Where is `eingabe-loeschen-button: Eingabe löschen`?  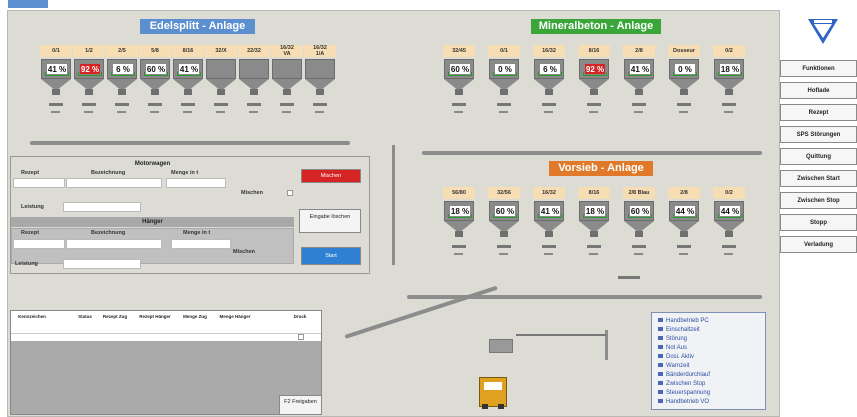
eingabe-loeschen-button: Eingabe löschen is located at coordinates (330, 221).